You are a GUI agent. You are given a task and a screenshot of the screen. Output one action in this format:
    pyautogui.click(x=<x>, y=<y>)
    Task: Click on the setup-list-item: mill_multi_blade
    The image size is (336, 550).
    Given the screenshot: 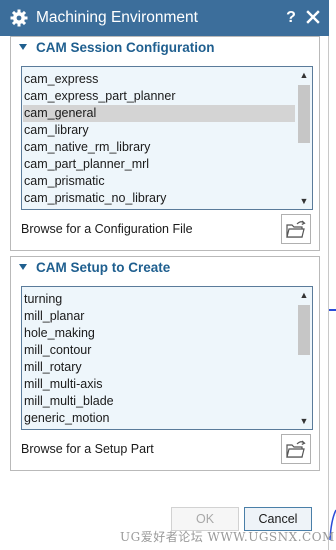 What is the action you would take?
    pyautogui.click(x=159, y=401)
    